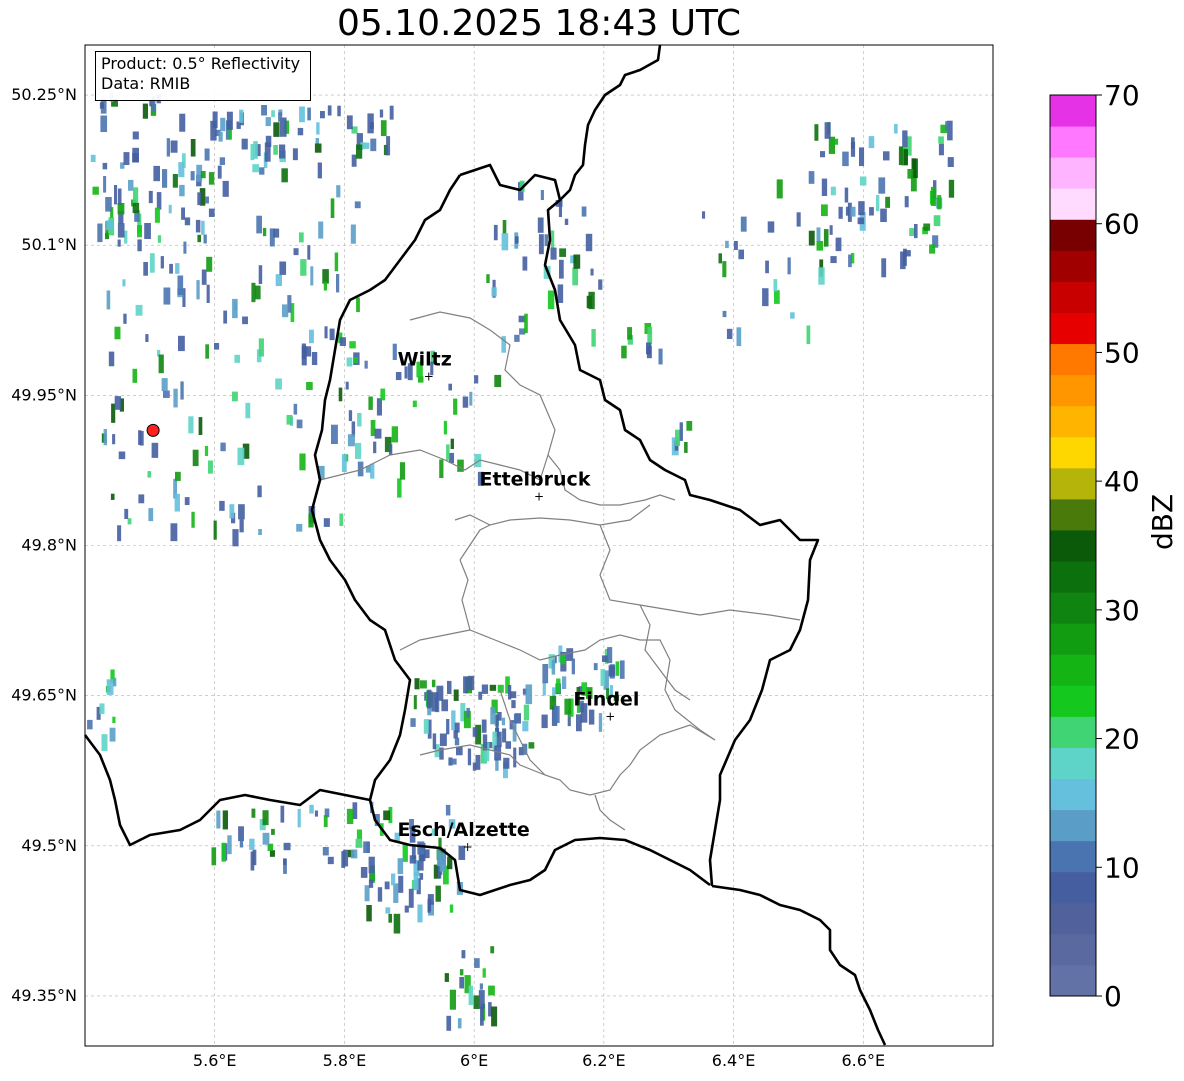 The height and width of the screenshot is (1081, 1184). I want to click on data-source-label: Data: RMIB, so click(146, 83).